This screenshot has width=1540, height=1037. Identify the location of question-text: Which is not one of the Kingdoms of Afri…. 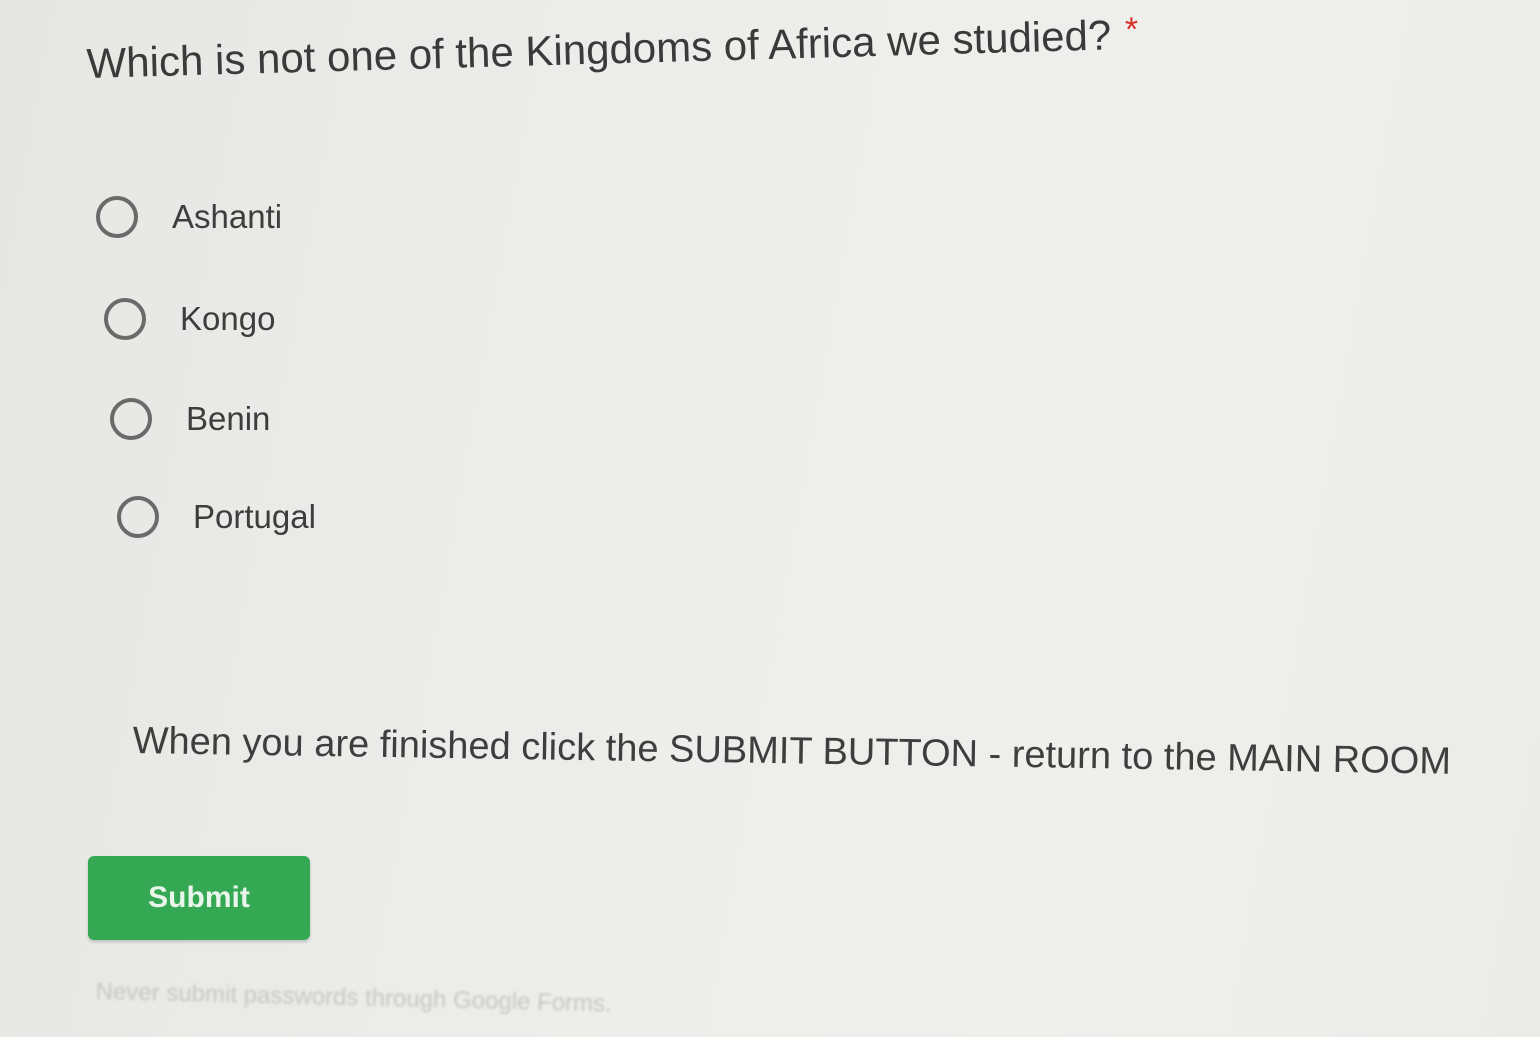
(599, 49).